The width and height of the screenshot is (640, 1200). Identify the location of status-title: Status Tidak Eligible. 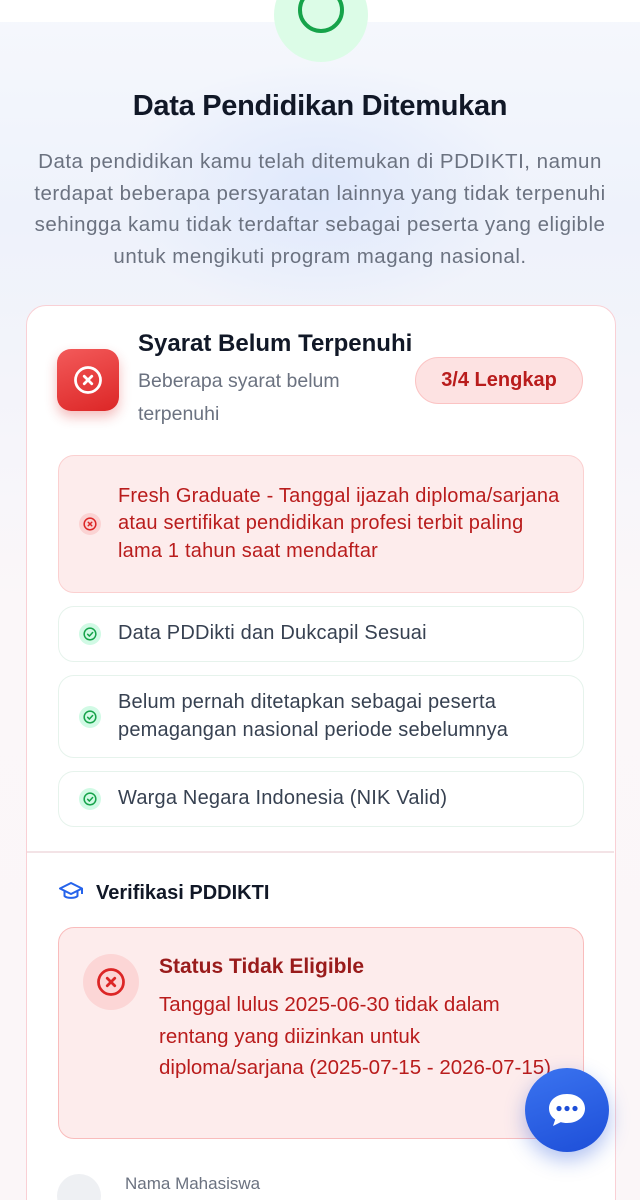
(261, 966).